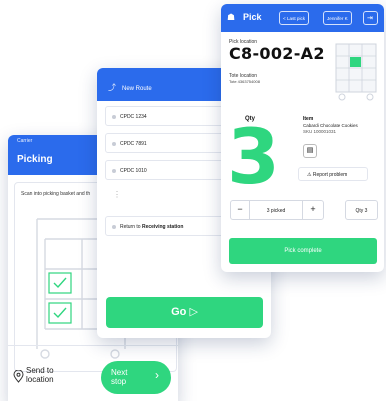  What do you see at coordinates (303, 251) in the screenshot?
I see `pick-complete-button: Pick complete` at bounding box center [303, 251].